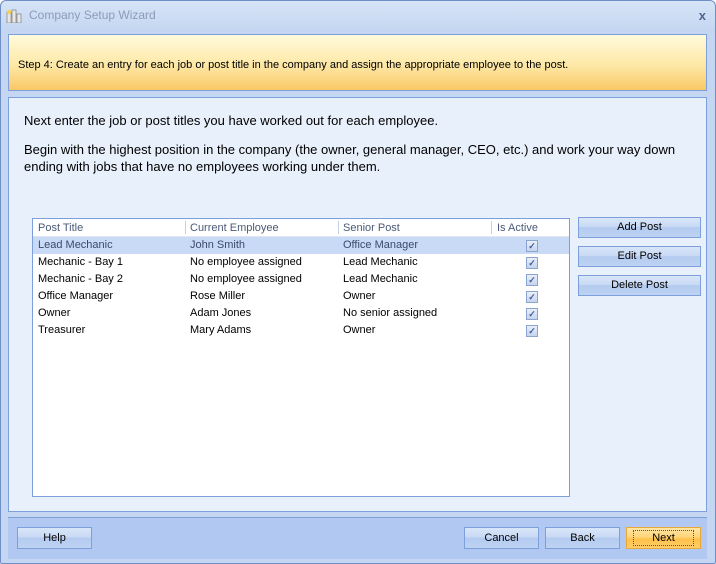 The height and width of the screenshot is (564, 716). I want to click on table-row: Treasurer Mary Adams Owner ✓, so click(301, 330).